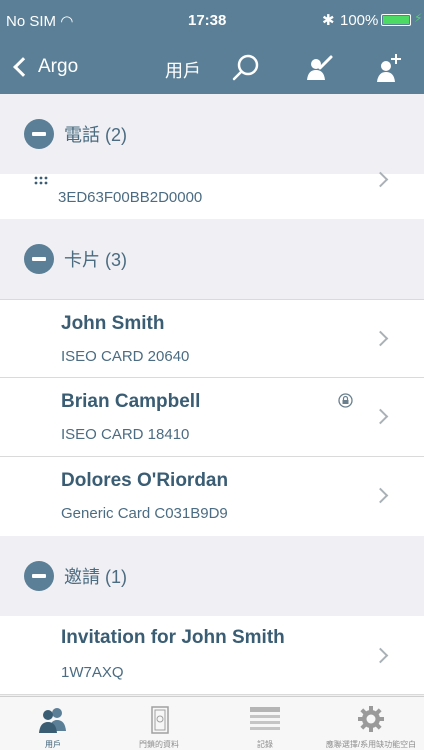  What do you see at coordinates (130, 197) in the screenshot?
I see `phone-id: 3ED63F00BB2D0000` at bounding box center [130, 197].